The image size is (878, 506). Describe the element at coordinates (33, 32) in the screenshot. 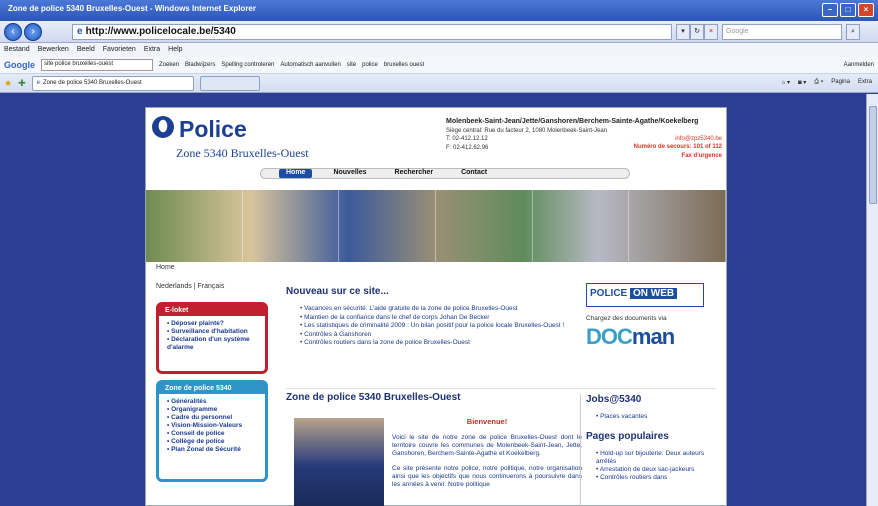

I see `forward-icon: ›` at that location.